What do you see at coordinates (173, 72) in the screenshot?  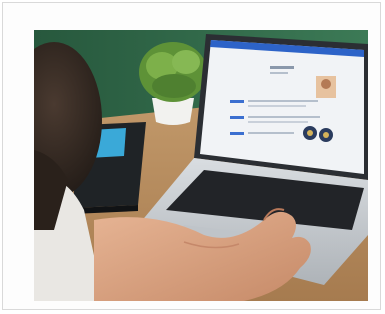 I see `plant` at bounding box center [173, 72].